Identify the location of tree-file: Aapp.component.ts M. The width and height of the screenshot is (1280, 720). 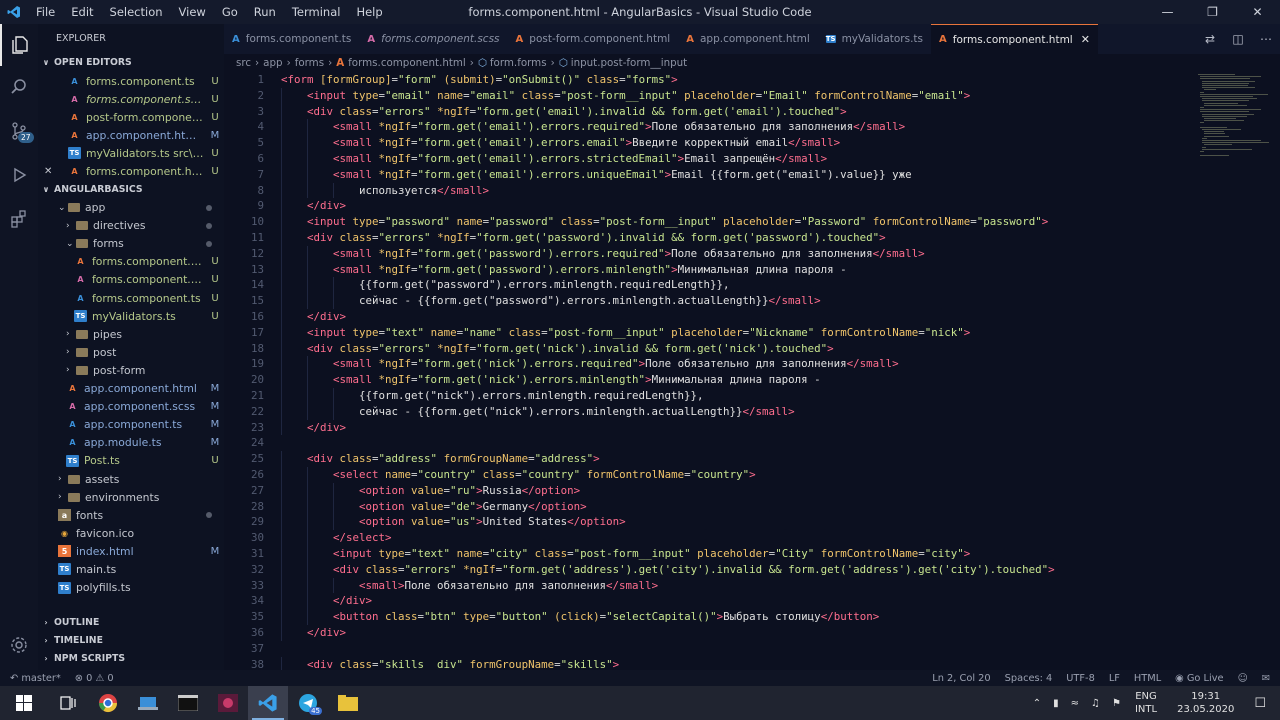
(131, 425).